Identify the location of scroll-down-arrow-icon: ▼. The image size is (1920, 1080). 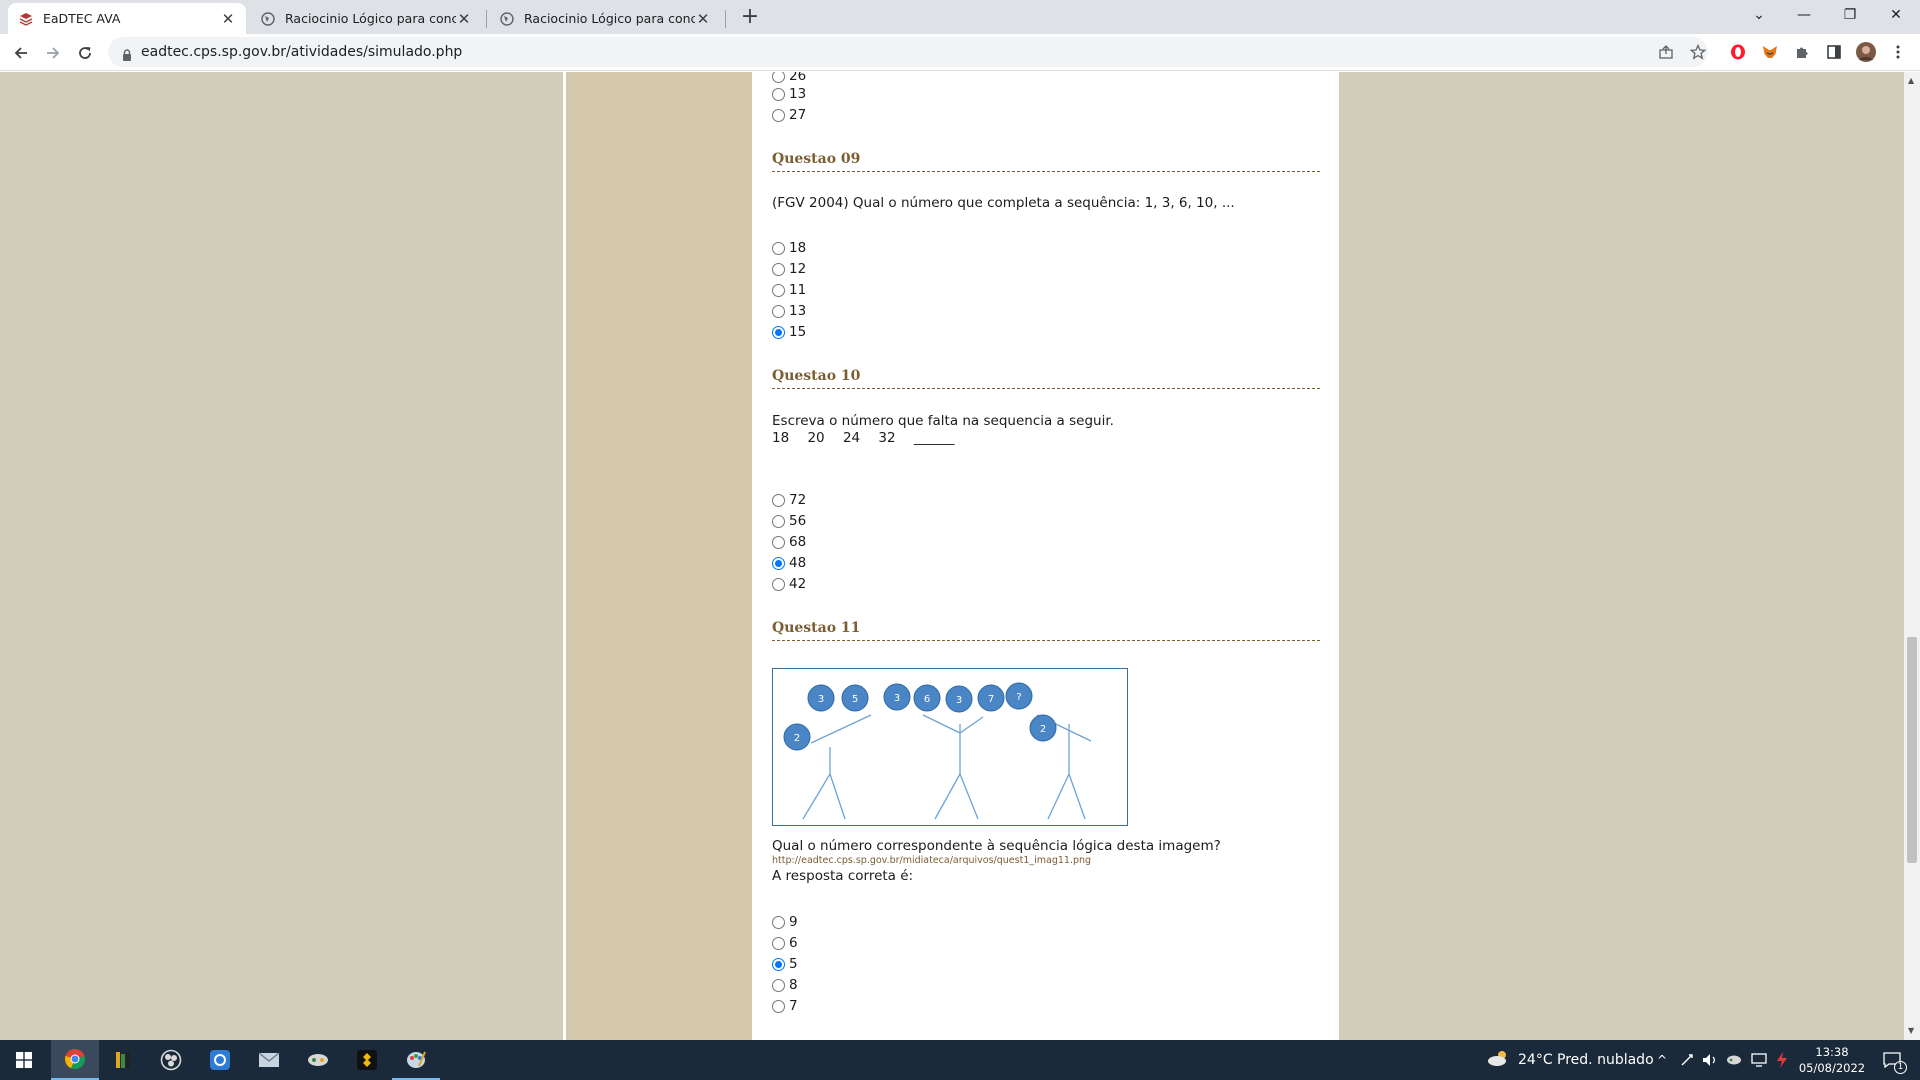
(1911, 1030).